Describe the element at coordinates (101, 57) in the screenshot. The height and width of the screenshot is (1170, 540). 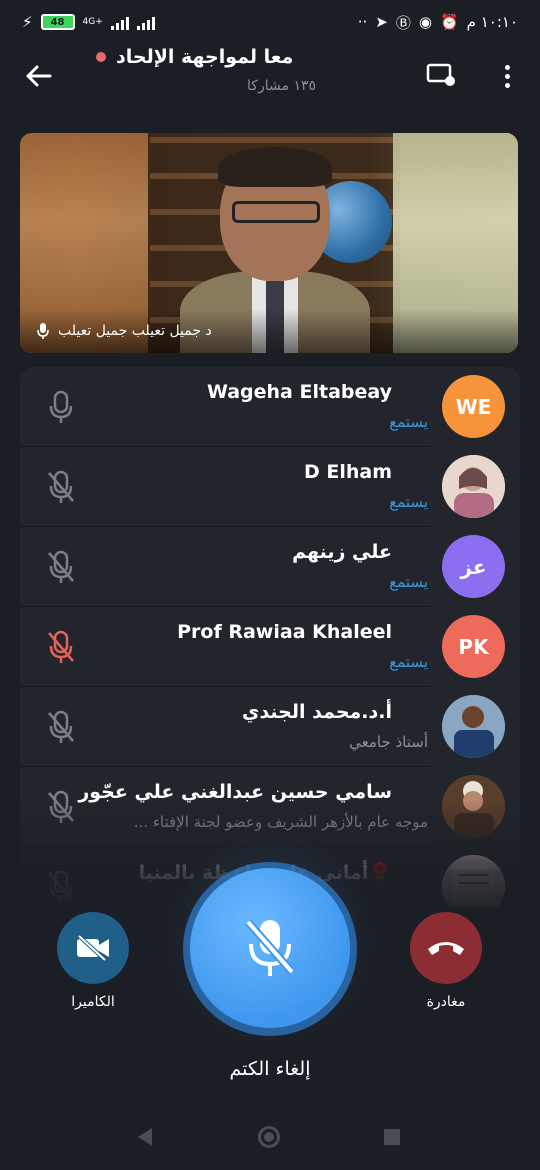
I see `live-indicator-icon` at that location.